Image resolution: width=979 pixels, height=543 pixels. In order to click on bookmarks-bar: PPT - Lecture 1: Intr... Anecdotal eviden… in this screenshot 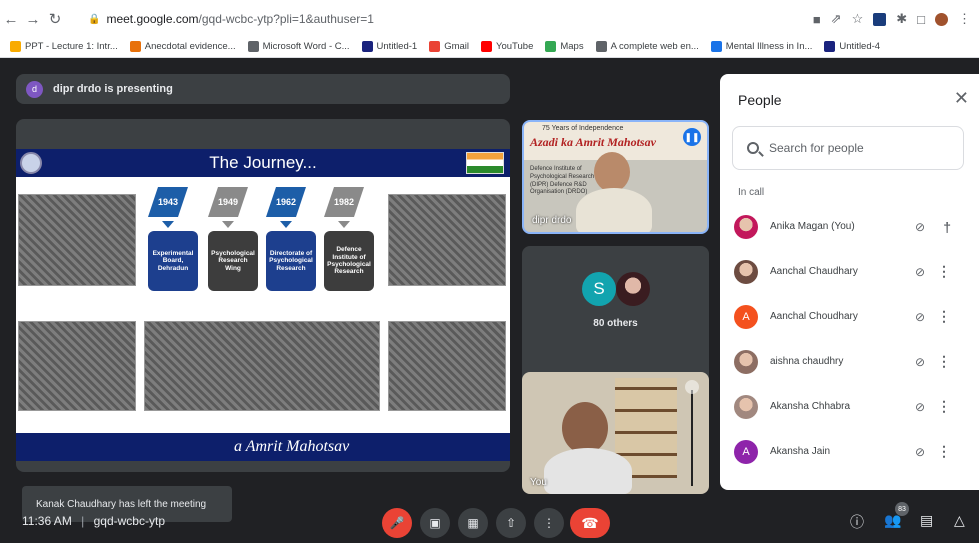, I will do `click(489, 46)`.